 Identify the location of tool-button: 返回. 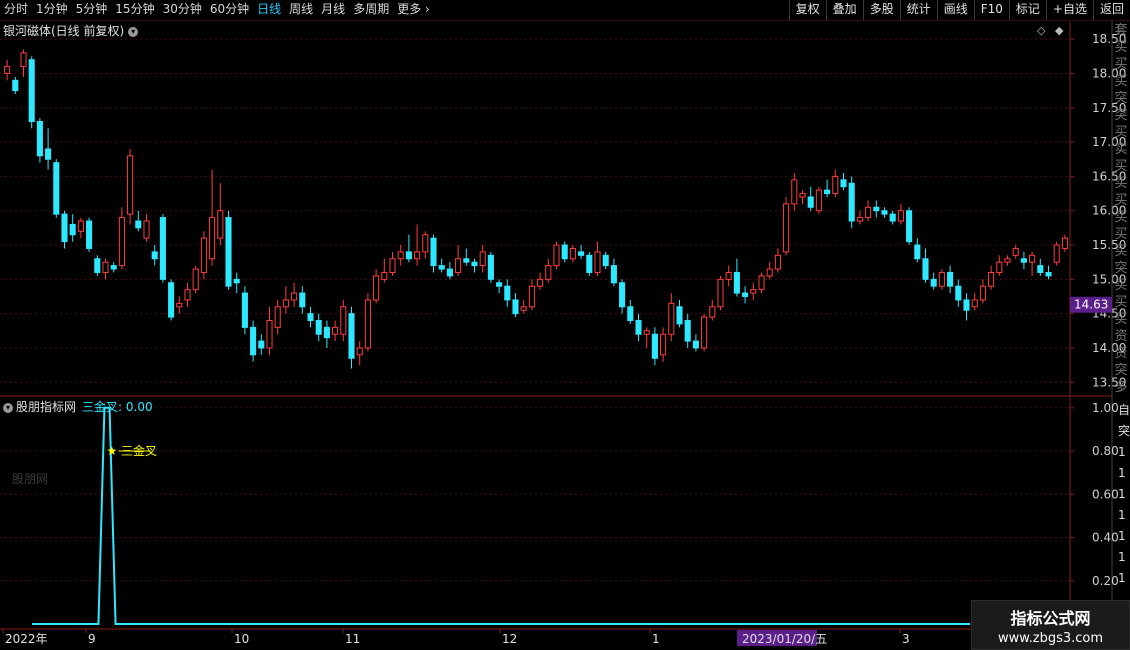
(1111, 10).